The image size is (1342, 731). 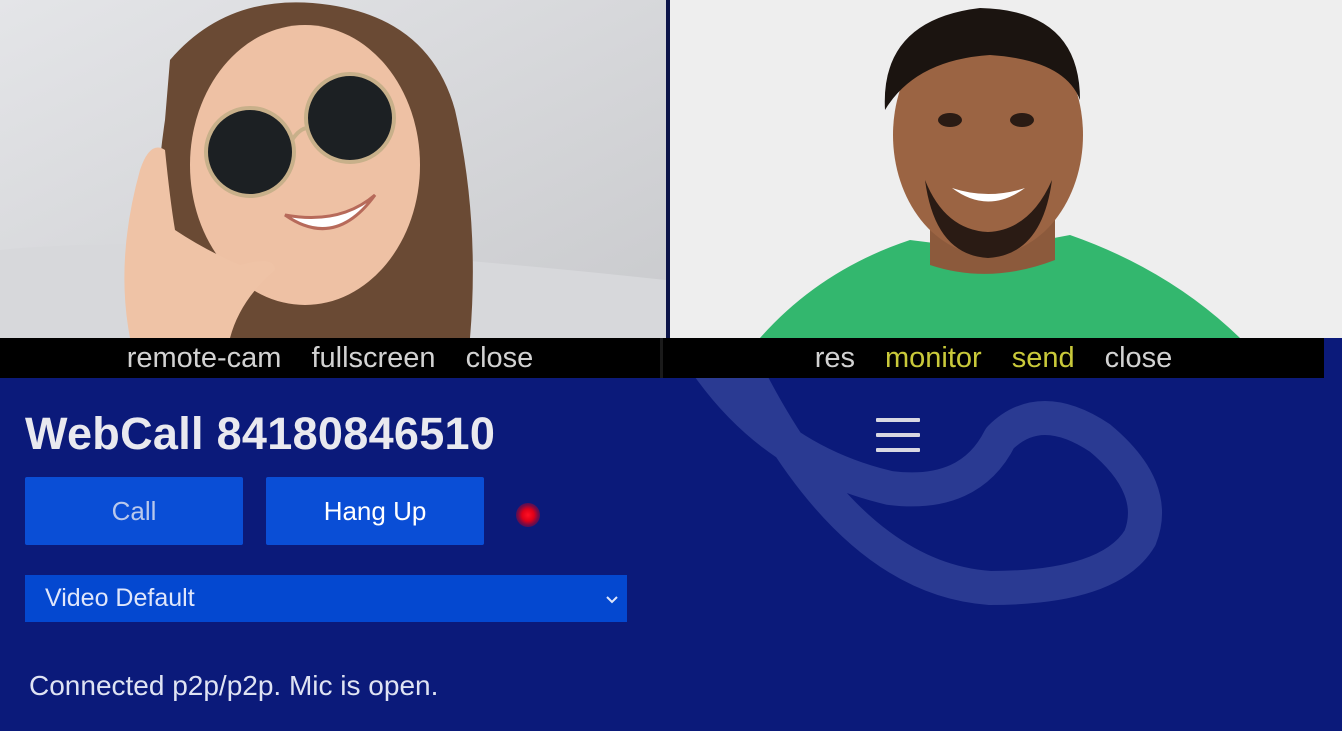 I want to click on chevron-down-icon, so click(x=612, y=599).